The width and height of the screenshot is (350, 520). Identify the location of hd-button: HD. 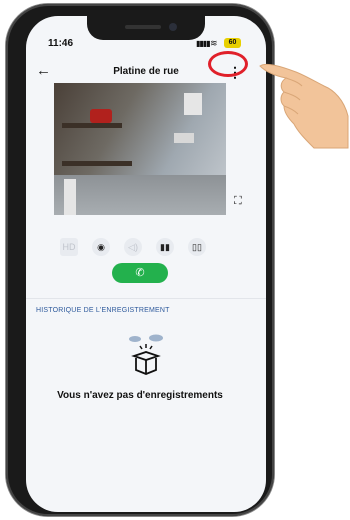
(69, 247).